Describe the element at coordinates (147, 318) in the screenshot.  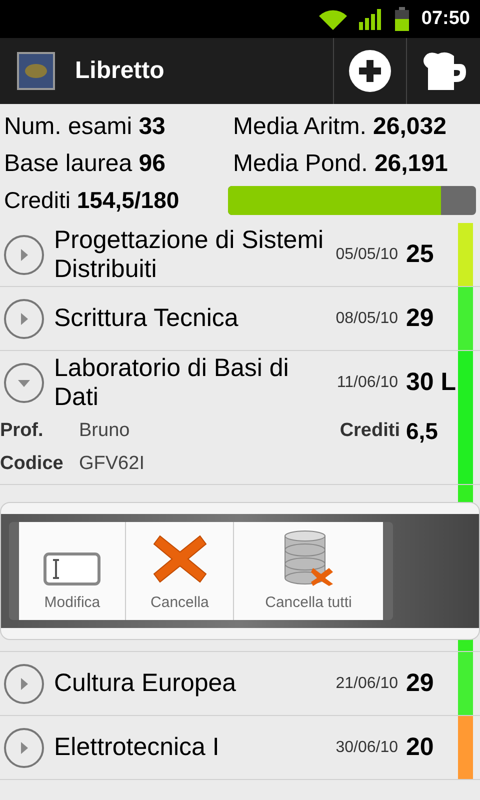
I see `exam-name: Scrittura Tecnica` at that location.